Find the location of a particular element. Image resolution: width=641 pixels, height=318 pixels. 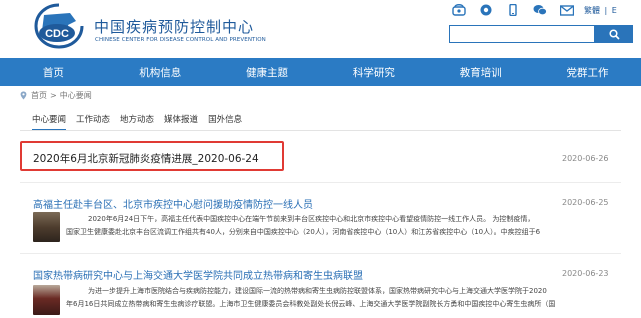

language-switcher: 繁體 | E is located at coordinates (600, 10).